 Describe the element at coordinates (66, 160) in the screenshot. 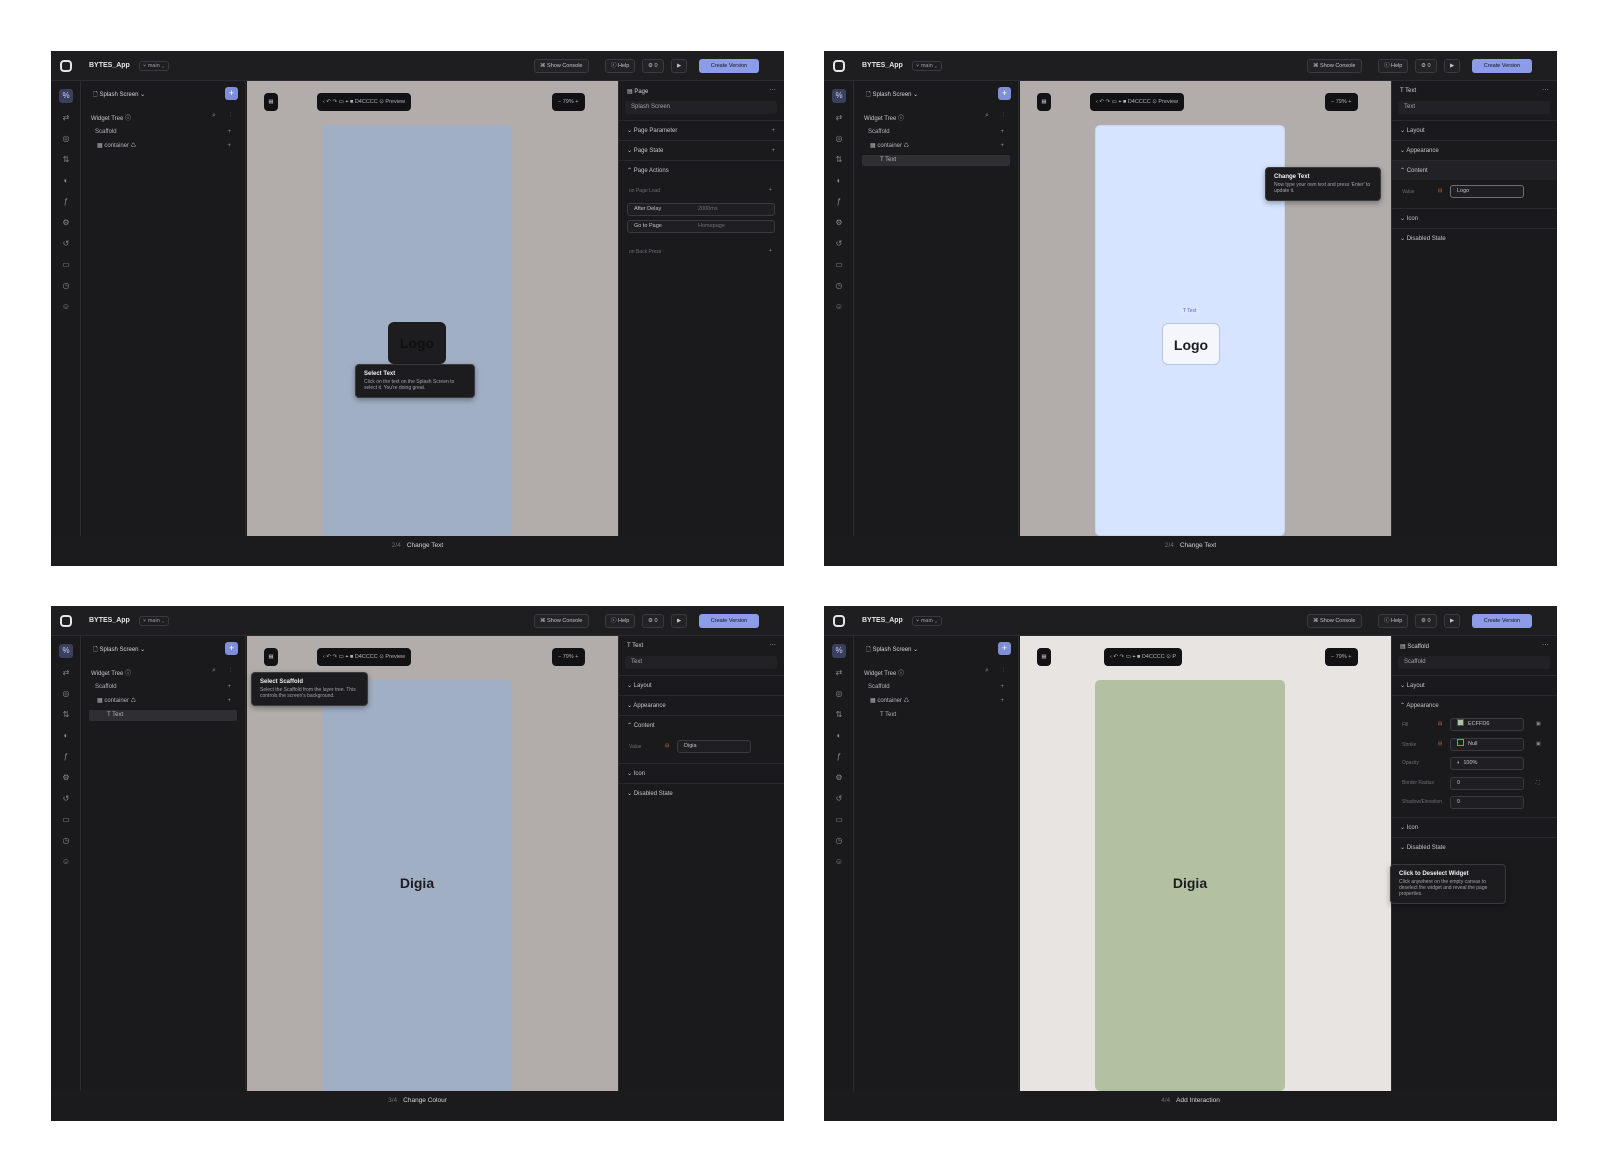

I see `api-icon: ⇅` at that location.